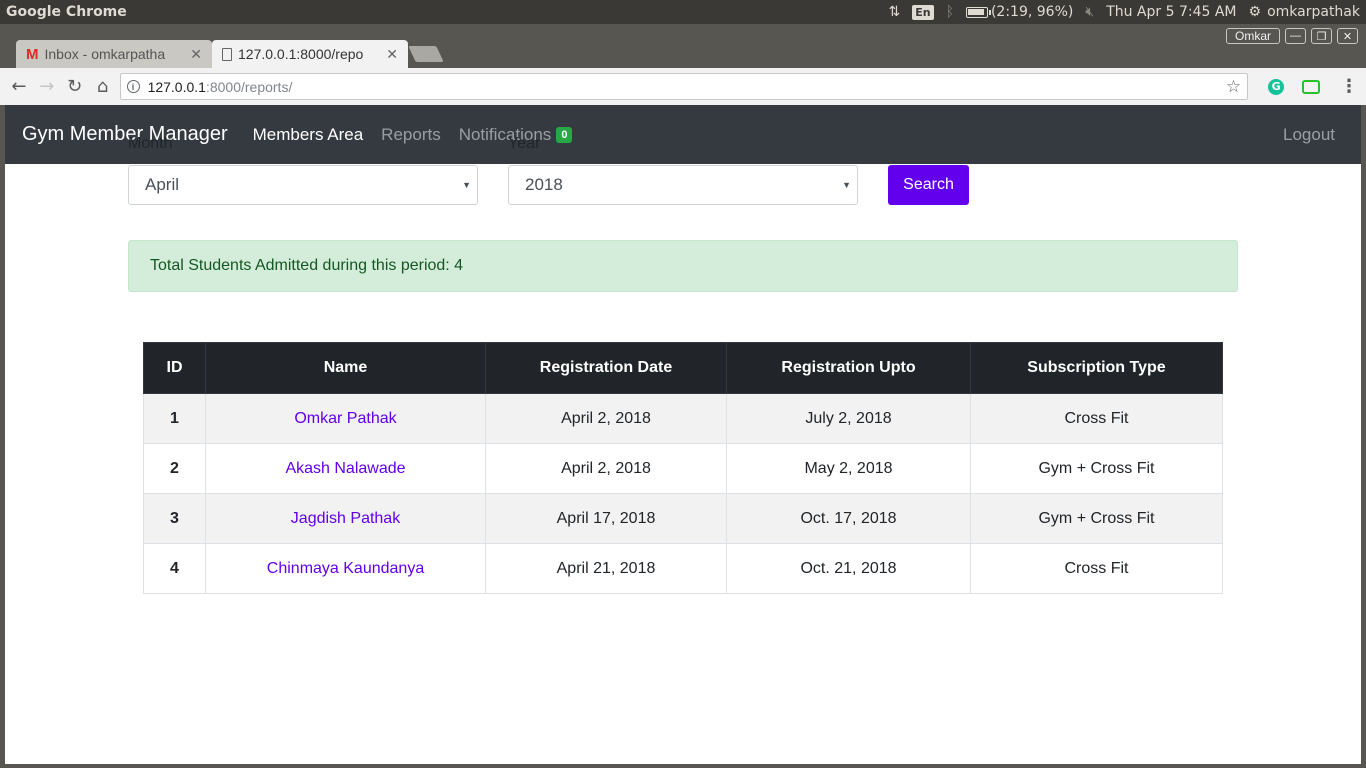 Image resolution: width=1366 pixels, height=768 pixels. I want to click on member-name-link: Akash Nalawade, so click(345, 468).